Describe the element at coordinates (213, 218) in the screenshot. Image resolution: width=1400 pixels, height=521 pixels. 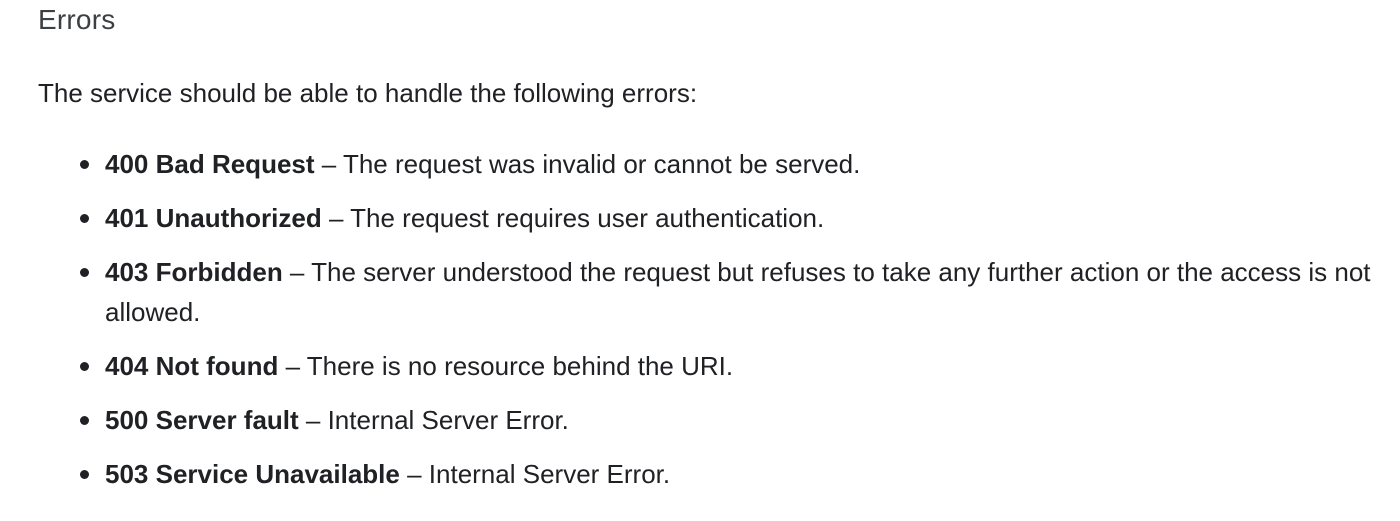
I see `error-code: 401 Unauthorized` at that location.